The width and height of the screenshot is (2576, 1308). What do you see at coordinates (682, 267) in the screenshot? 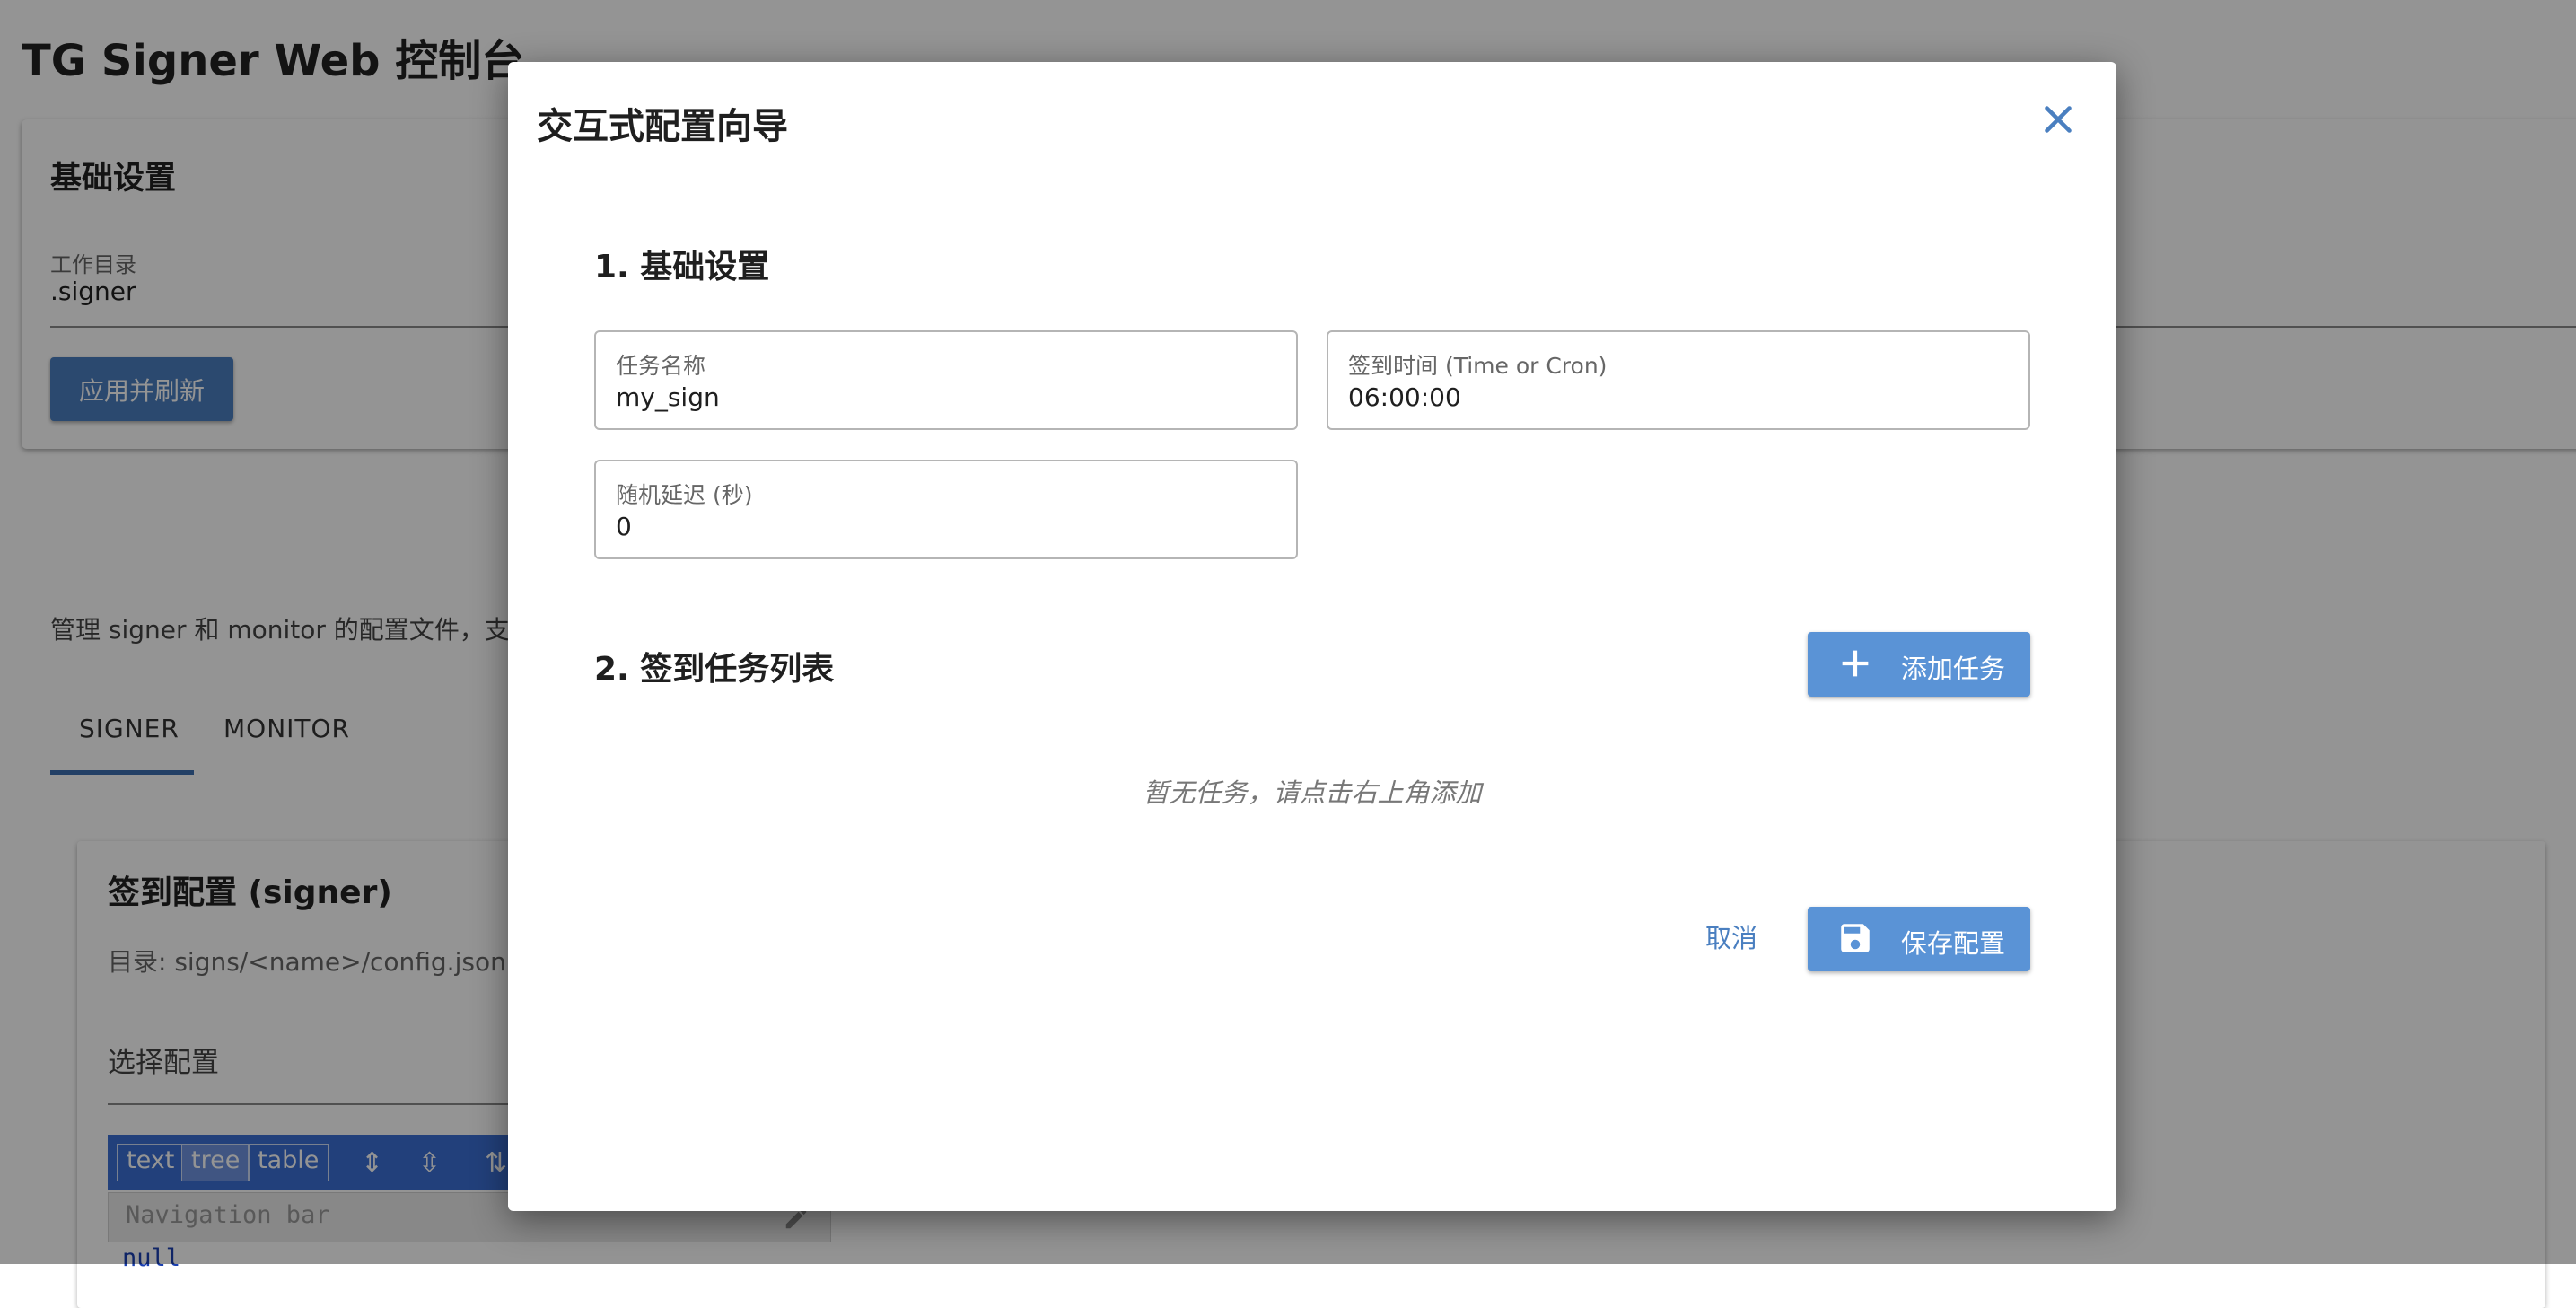
I see `section-basic-settings-title: 1. 基础设置` at bounding box center [682, 267].